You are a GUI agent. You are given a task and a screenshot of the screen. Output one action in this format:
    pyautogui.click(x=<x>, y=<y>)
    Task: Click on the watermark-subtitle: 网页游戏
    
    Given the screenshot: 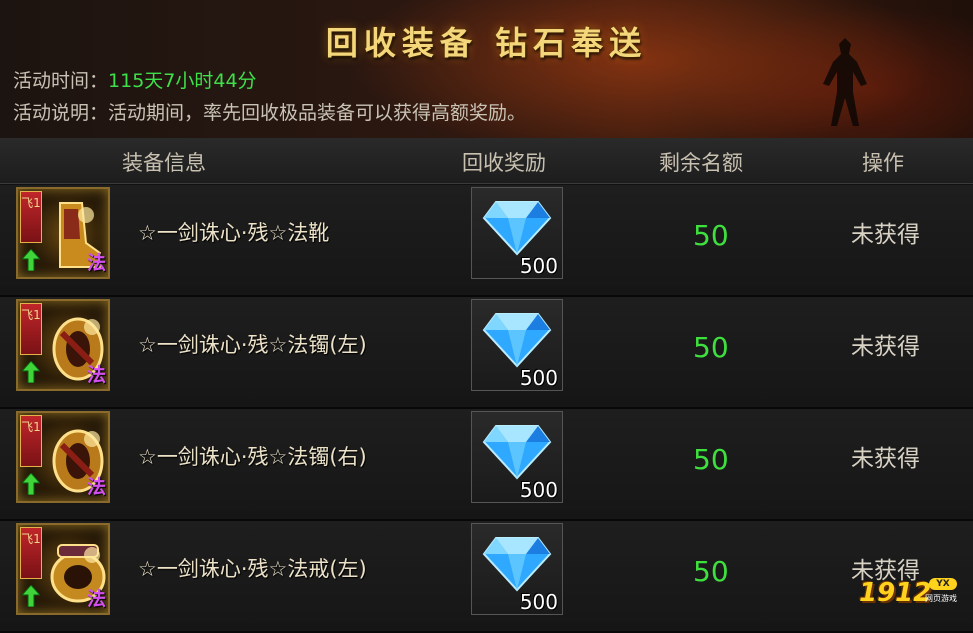 What is the action you would take?
    pyautogui.click(x=941, y=598)
    